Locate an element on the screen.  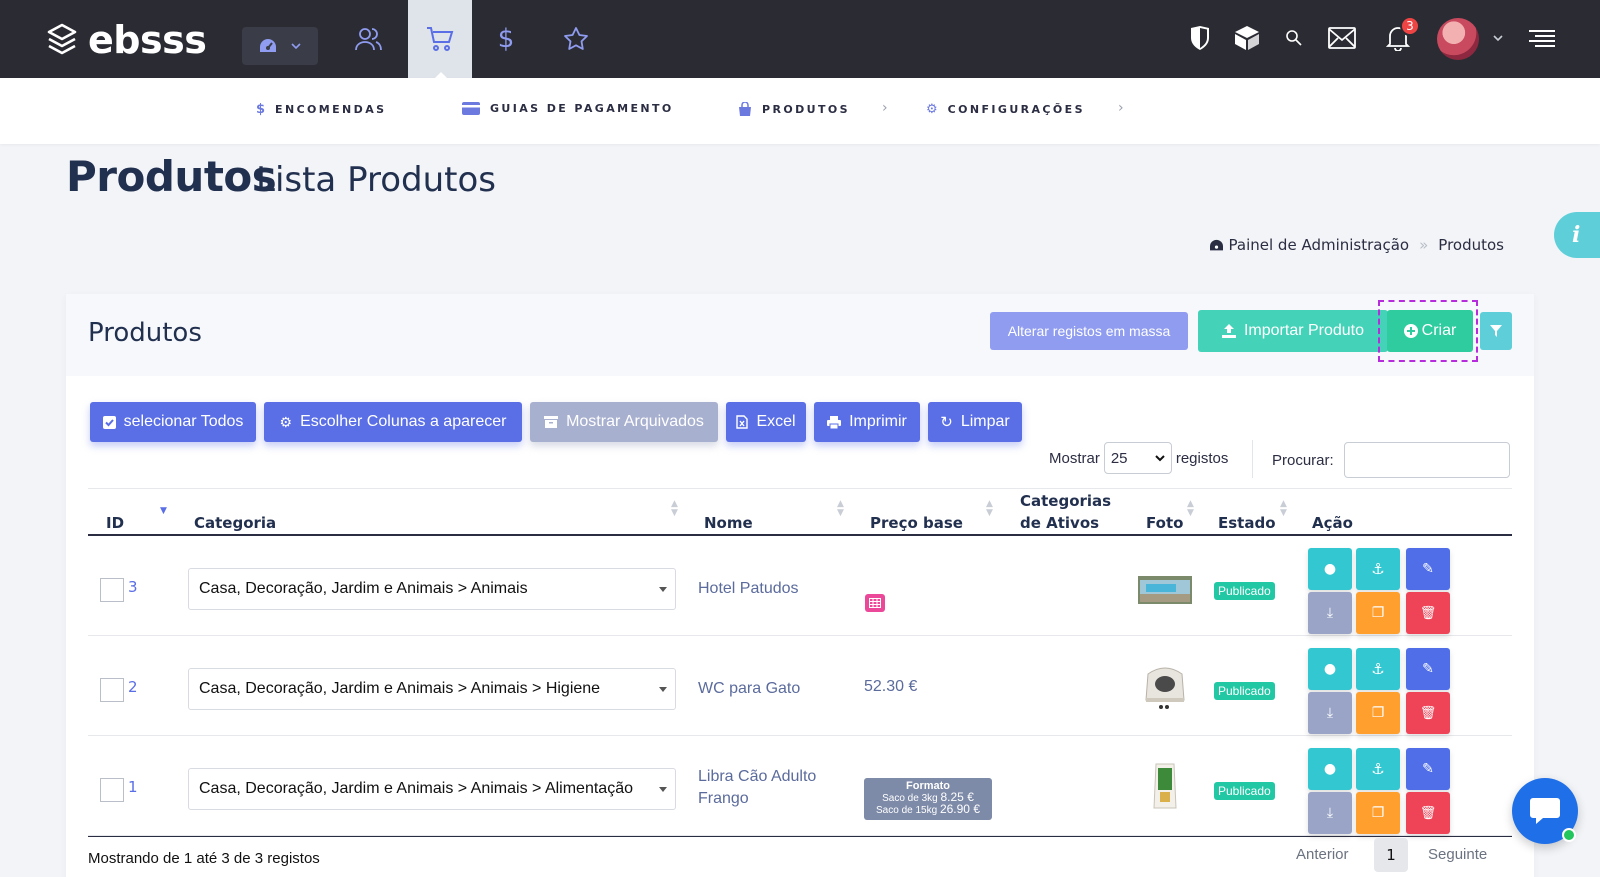
toolbar-divider is located at coordinates (1252, 459).